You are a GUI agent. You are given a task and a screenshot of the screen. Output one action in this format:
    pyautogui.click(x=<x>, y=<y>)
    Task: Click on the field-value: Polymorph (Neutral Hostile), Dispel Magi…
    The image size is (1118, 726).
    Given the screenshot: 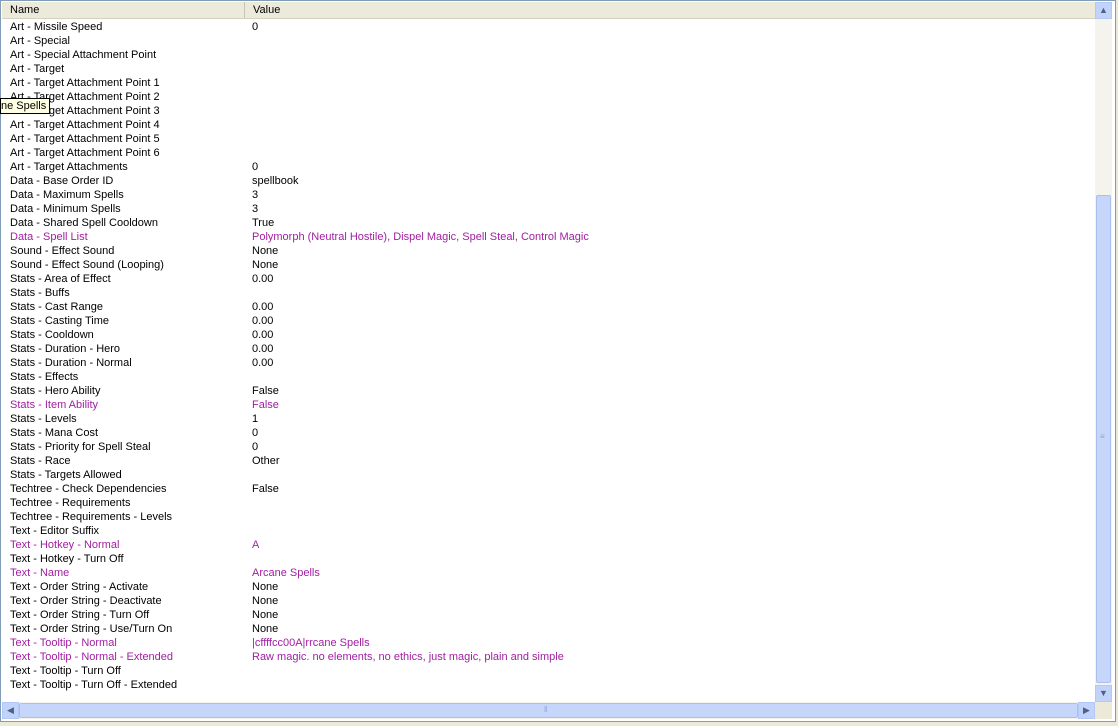 What is the action you would take?
    pyautogui.click(x=420, y=237)
    